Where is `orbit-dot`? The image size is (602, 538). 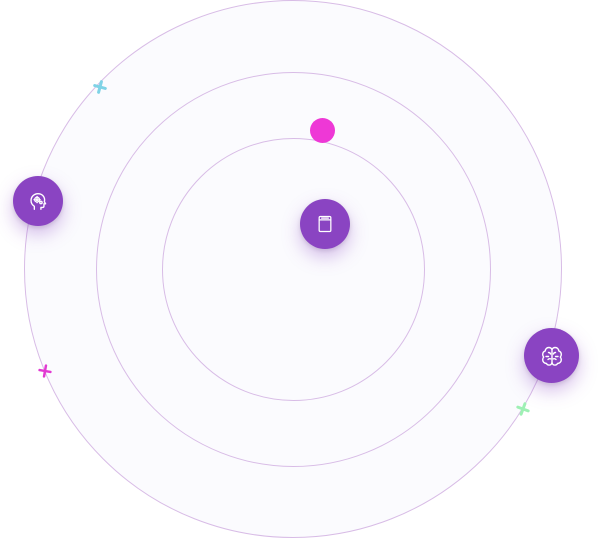
orbit-dot is located at coordinates (322, 130).